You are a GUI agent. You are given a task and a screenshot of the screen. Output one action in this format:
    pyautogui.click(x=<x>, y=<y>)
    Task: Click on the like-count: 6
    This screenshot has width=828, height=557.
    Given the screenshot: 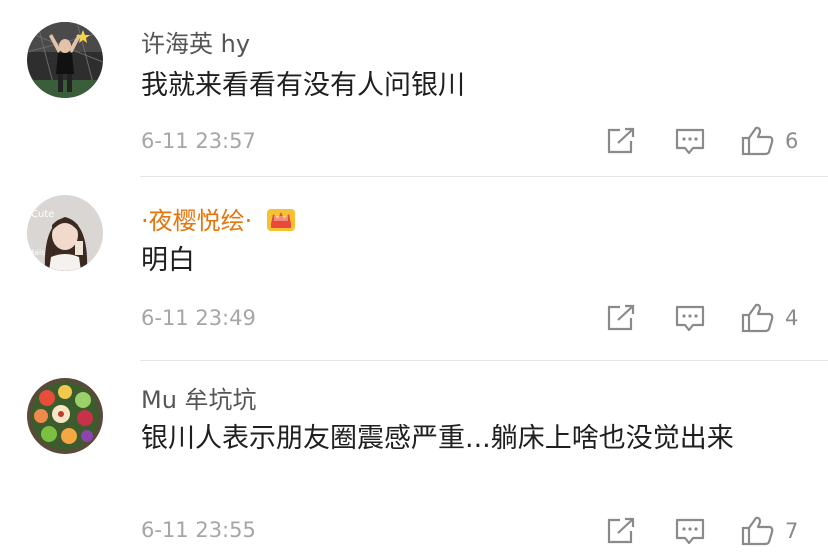 What is the action you would take?
    pyautogui.click(x=792, y=141)
    